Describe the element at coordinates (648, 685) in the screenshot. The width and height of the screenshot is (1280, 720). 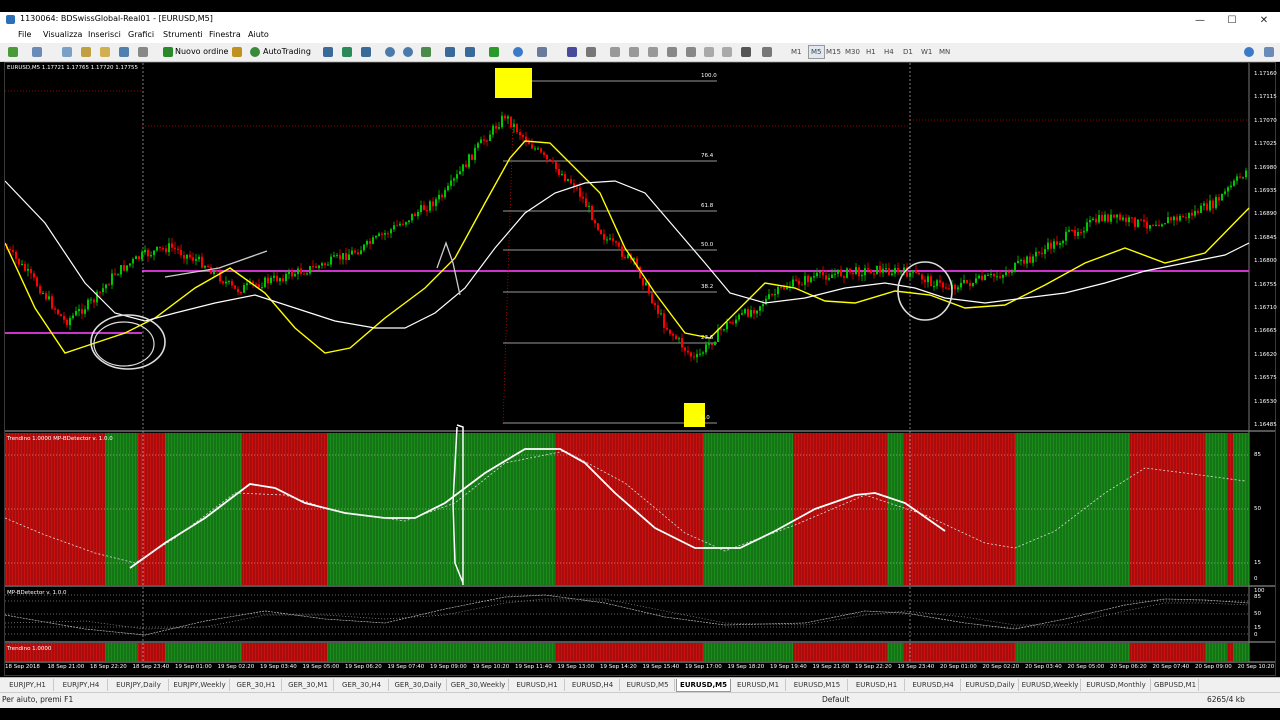
I see `chart-tab: EURUSD,M5` at that location.